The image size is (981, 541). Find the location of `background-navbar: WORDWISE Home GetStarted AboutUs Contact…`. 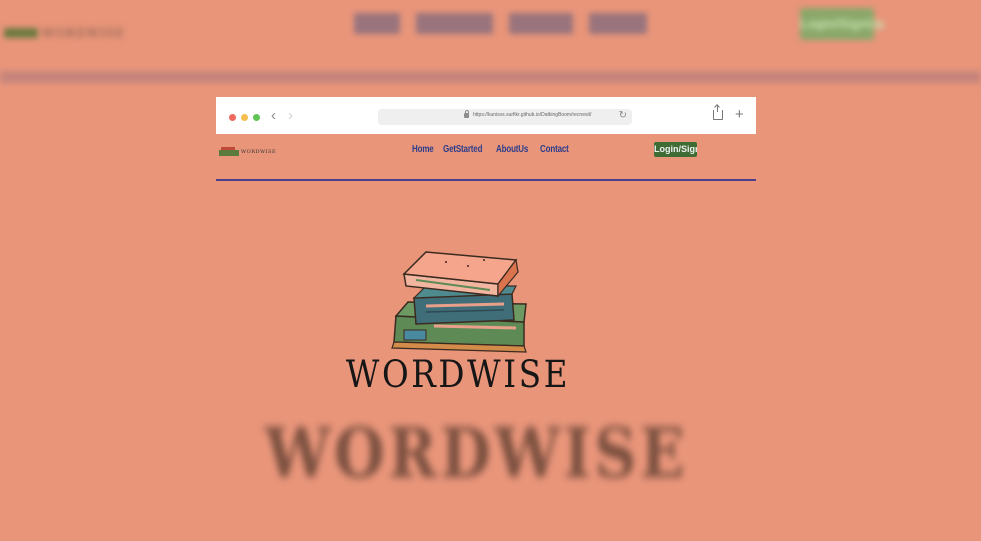

background-navbar: WORDWISE Home GetStarted AboutUs Contact… is located at coordinates (490, 40).